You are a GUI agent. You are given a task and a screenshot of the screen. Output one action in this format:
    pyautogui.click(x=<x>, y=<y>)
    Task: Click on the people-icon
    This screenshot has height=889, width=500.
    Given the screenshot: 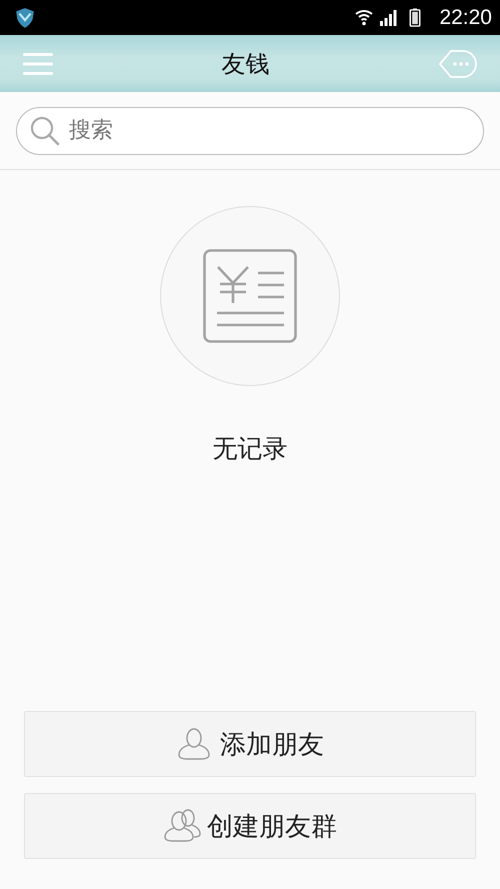 What is the action you would take?
    pyautogui.click(x=183, y=826)
    